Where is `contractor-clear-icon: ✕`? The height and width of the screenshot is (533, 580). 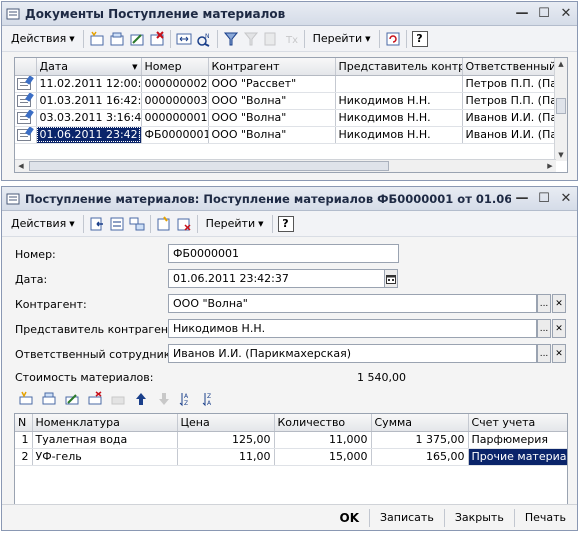
contractor-clear-icon: ✕ is located at coordinates (559, 303).